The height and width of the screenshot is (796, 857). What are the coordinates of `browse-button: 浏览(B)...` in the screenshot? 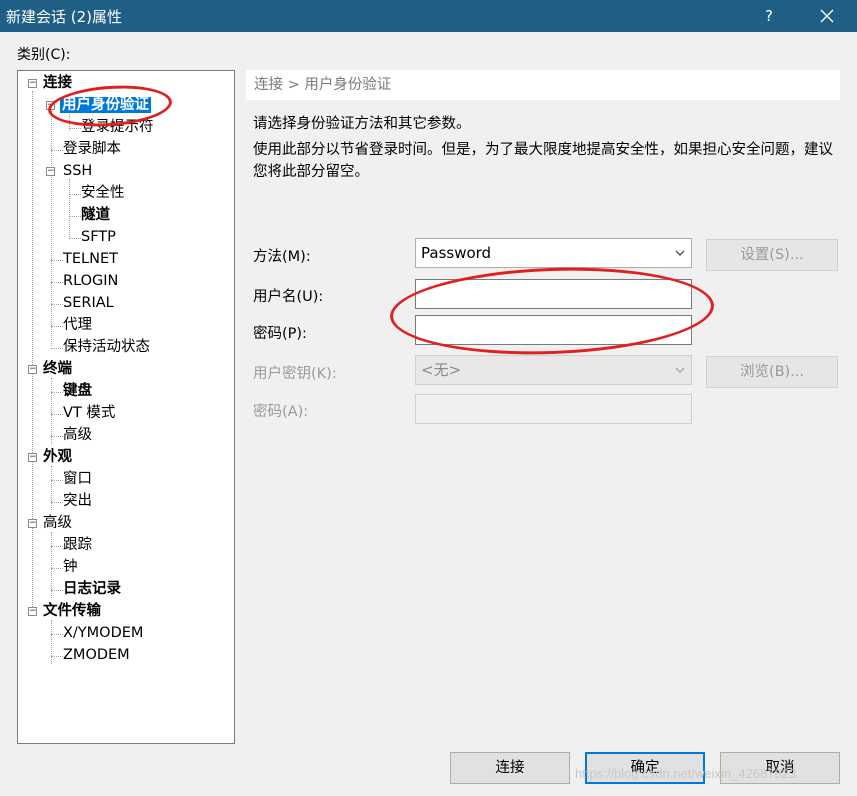 It's located at (772, 372).